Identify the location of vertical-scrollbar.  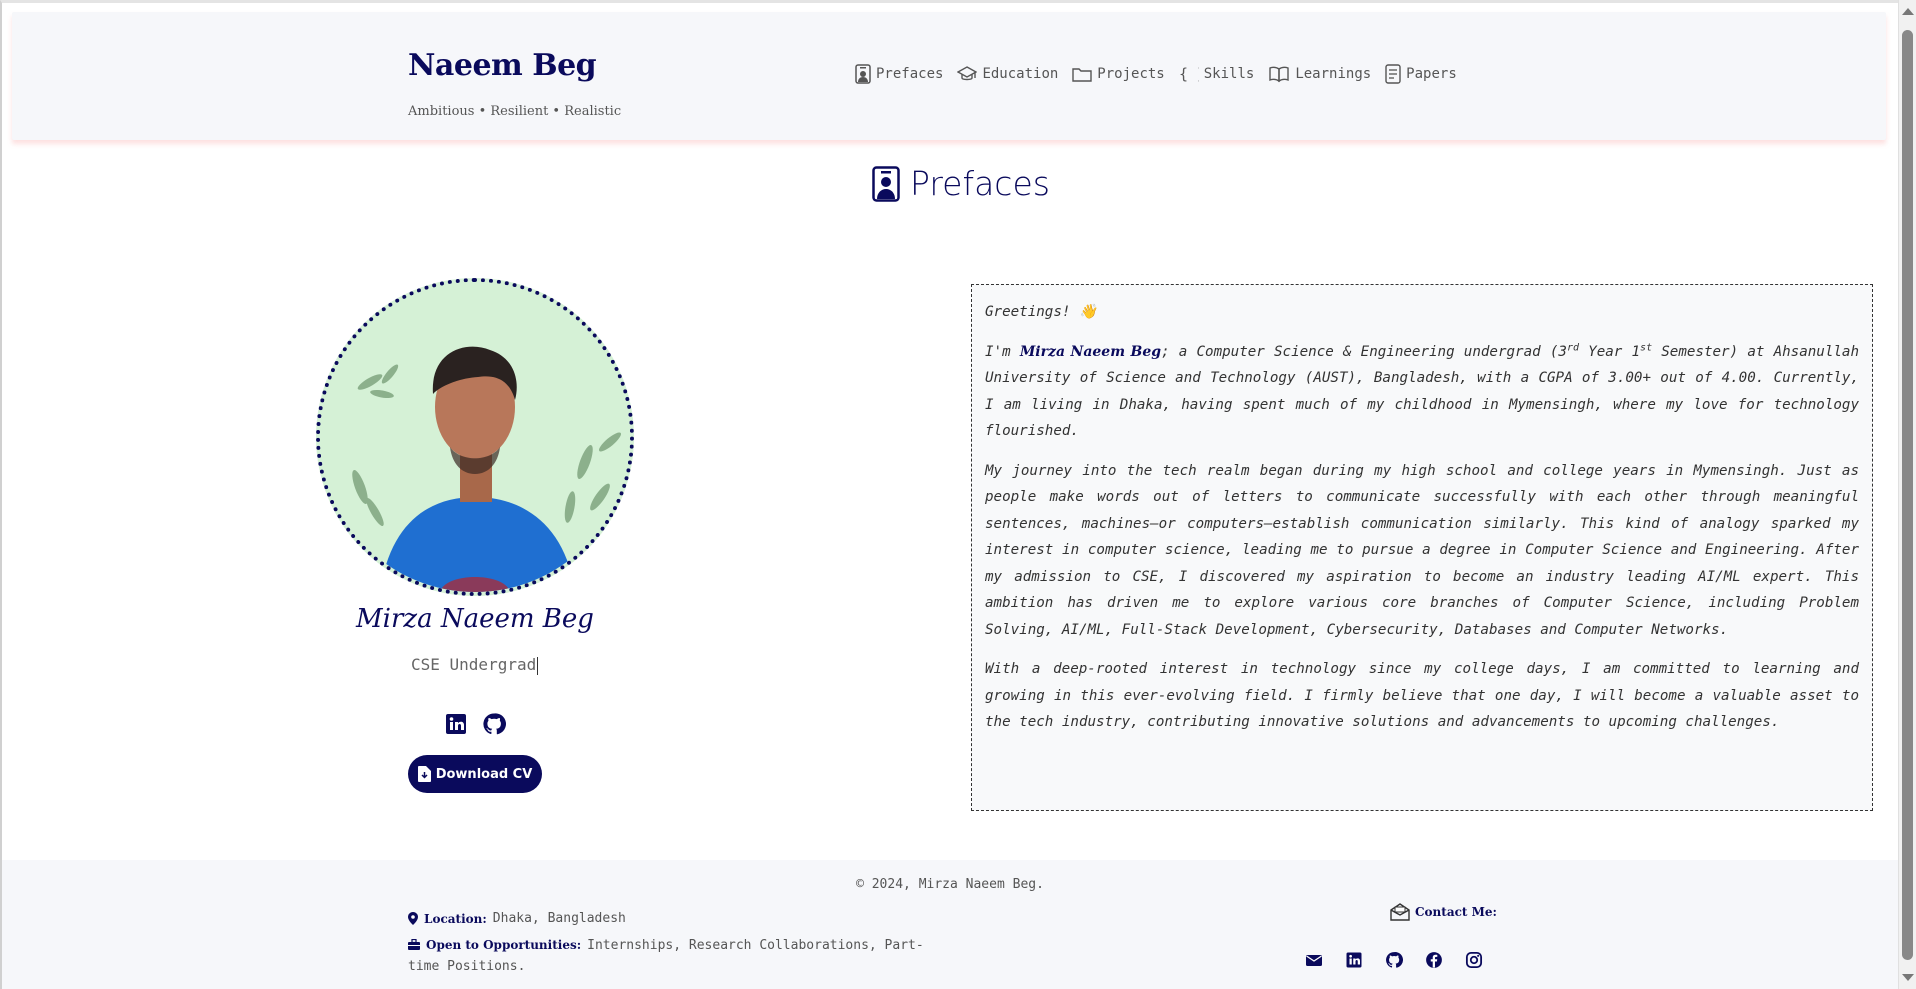
(1907, 494).